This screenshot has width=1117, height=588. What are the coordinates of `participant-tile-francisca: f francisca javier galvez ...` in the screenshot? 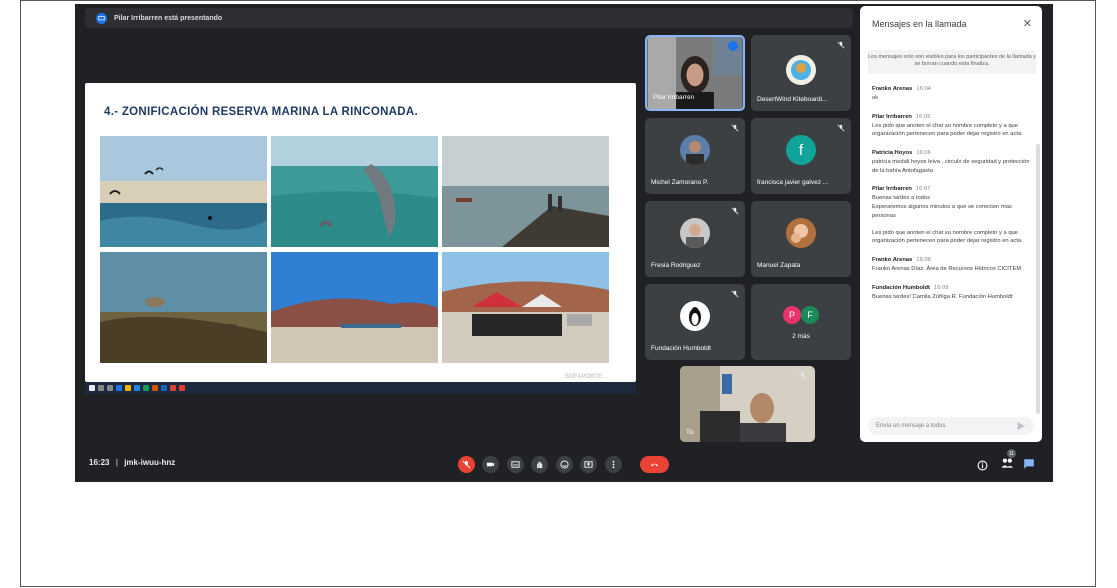 It's located at (801, 156).